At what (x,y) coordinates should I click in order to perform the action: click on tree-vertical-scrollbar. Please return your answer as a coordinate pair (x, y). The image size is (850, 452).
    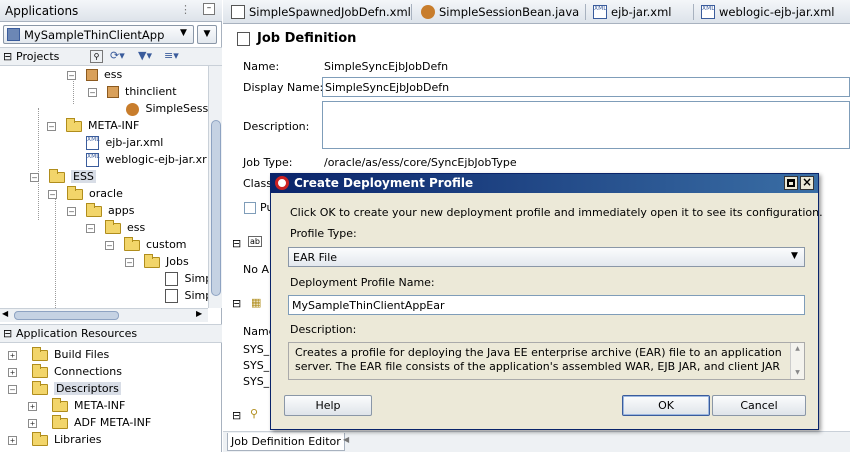
    Looking at the image, I should click on (215, 187).